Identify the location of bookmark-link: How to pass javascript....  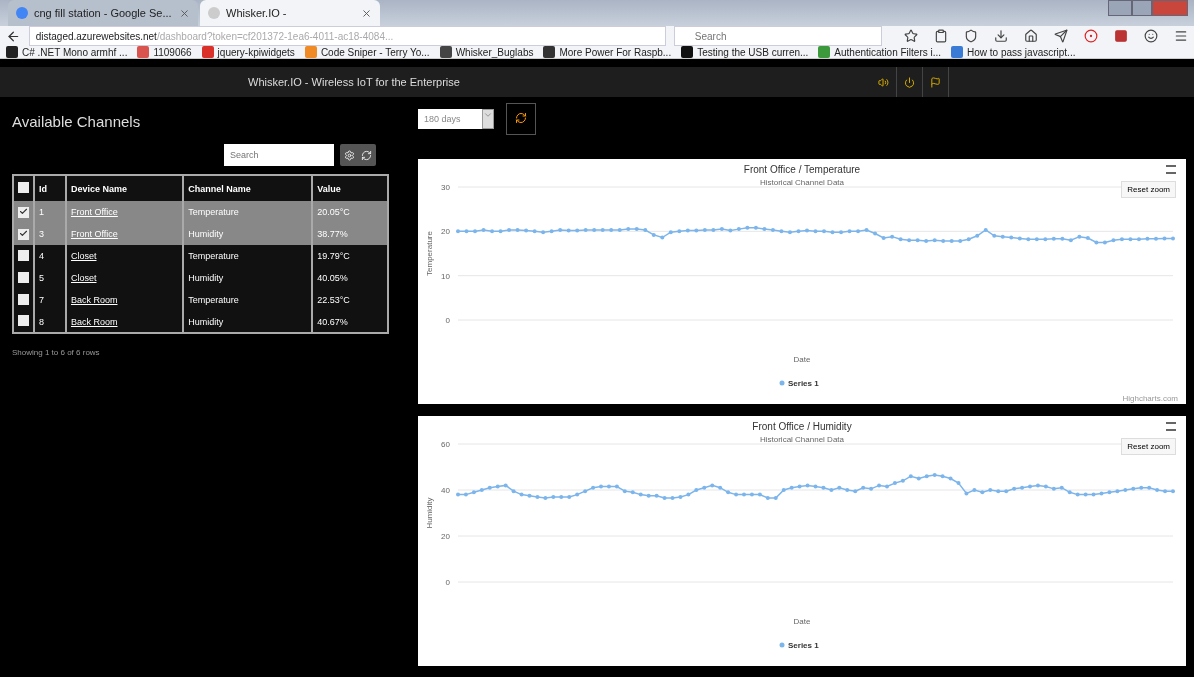
(1013, 52).